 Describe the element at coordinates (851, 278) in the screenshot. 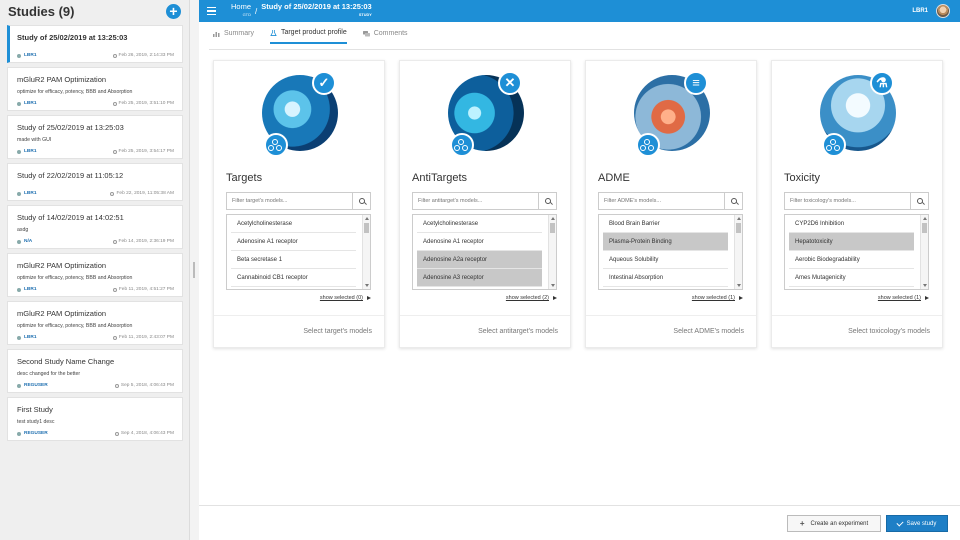

I see `model-list-item: Ames Mutagenicity` at that location.